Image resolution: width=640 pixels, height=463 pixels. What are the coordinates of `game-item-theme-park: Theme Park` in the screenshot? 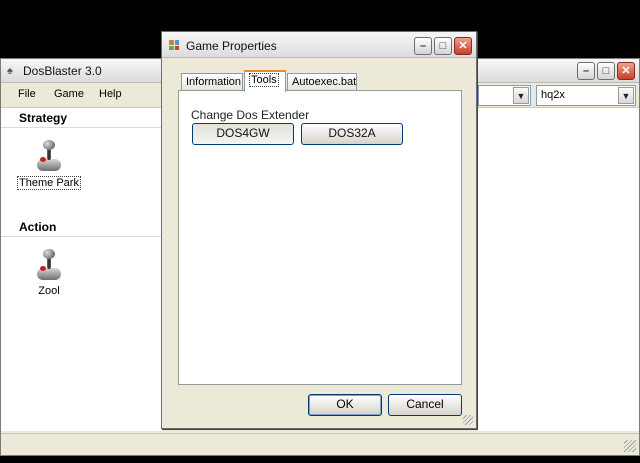 It's located at (49, 165).